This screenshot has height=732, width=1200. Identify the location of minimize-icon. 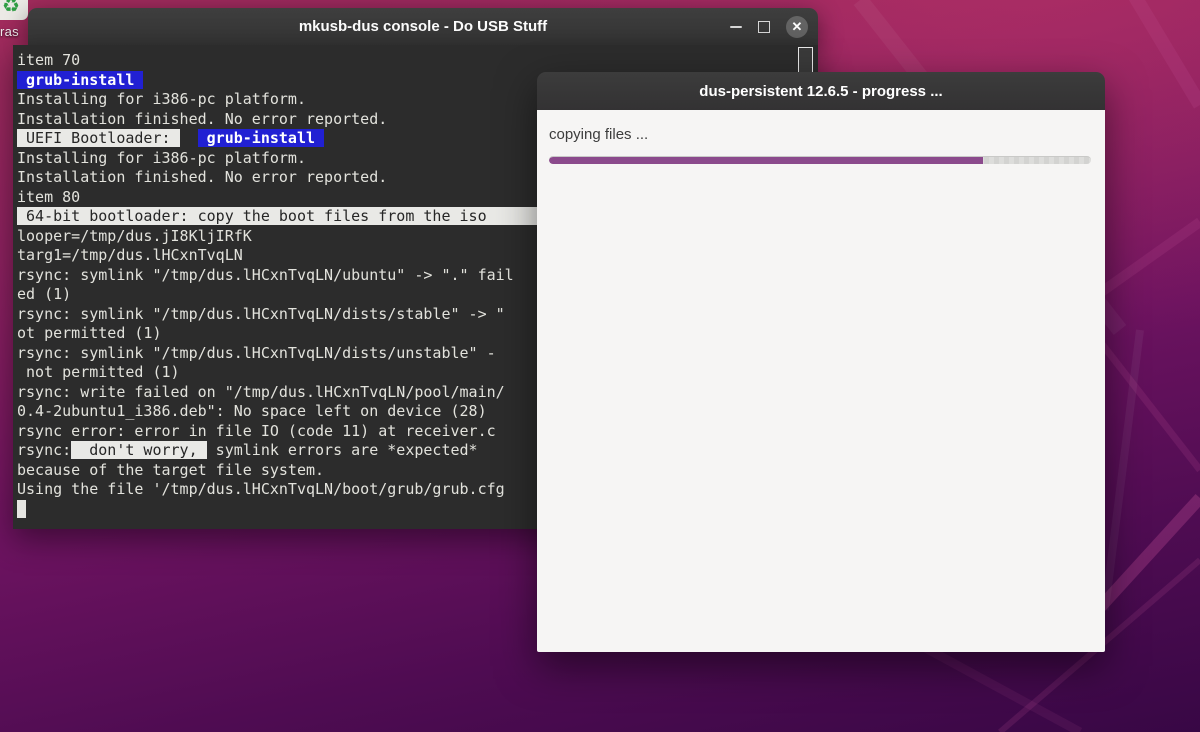
(736, 26).